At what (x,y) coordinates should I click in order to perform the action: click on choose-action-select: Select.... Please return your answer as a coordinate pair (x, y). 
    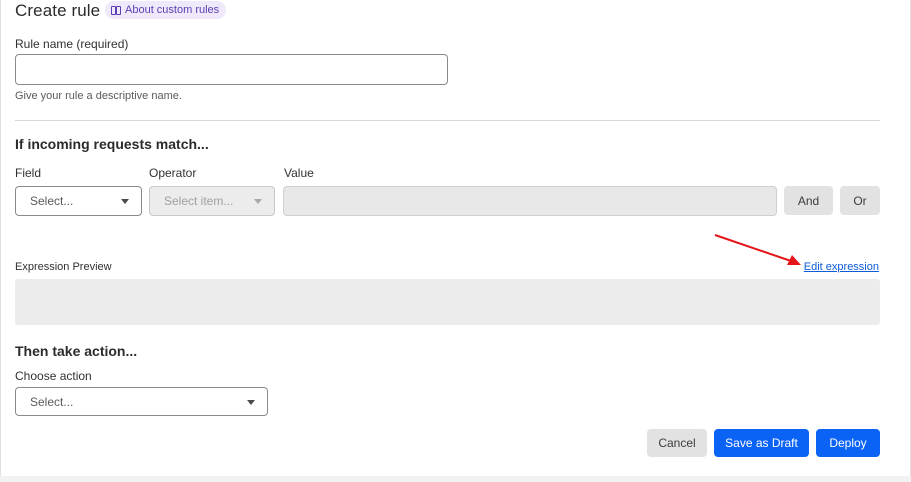
    Looking at the image, I should click on (141, 401).